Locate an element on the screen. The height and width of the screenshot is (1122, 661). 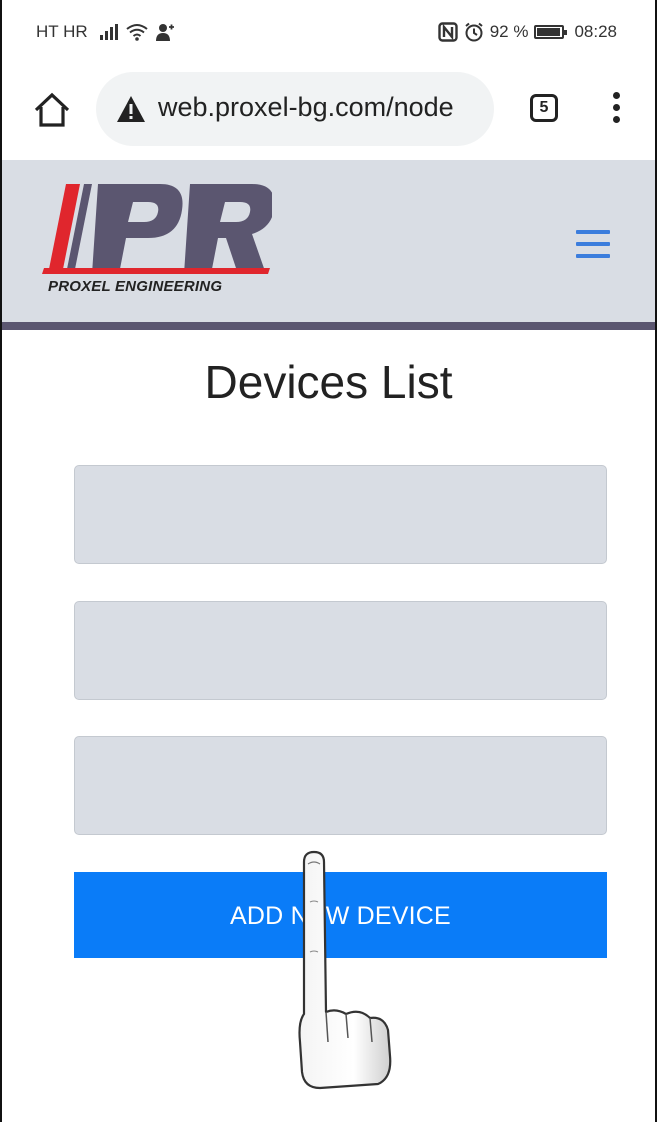
status-bar: HT HR 92 % 08:28 is located at coordinates (328, 31).